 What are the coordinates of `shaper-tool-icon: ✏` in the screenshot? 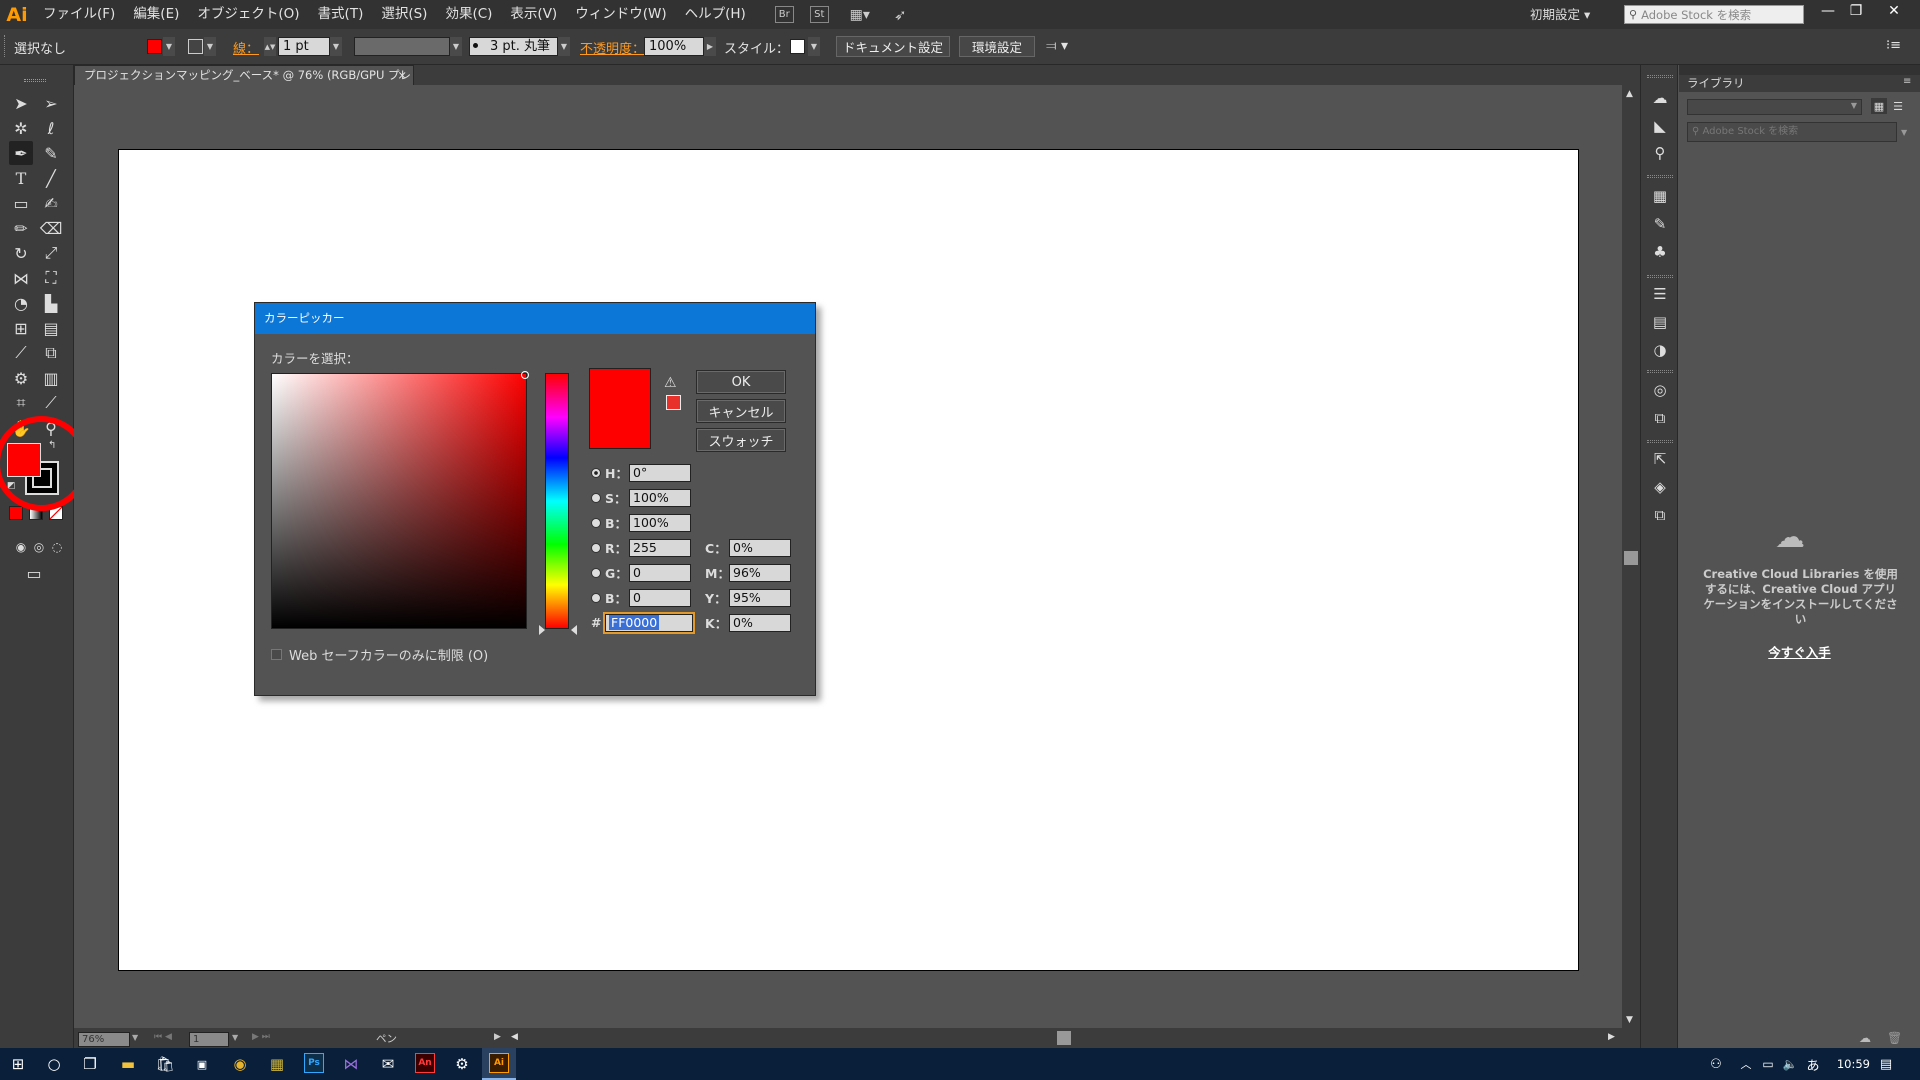 It's located at (21, 228).